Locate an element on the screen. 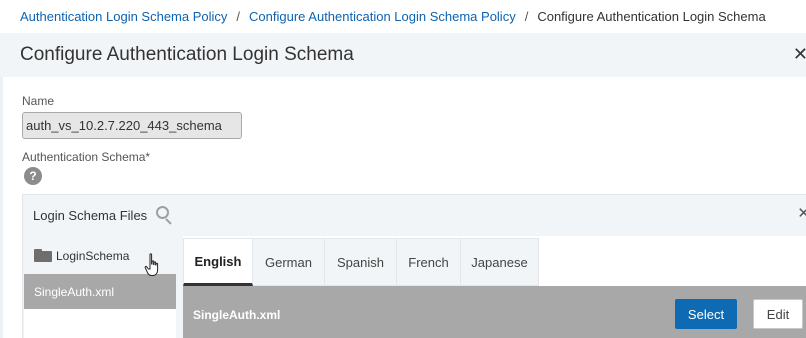 This screenshot has height=338, width=806. language-tabs: English German Spanish French Japanese is located at coordinates (361, 262).